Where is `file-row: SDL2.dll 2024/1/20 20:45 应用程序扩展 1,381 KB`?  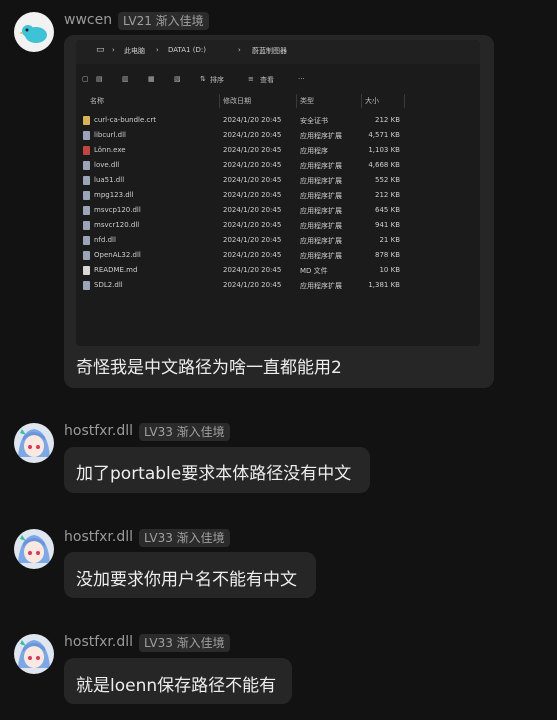
file-row: SDL2.dll 2024/1/20 20:45 应用程序扩展 1,381 KB is located at coordinates (278, 285).